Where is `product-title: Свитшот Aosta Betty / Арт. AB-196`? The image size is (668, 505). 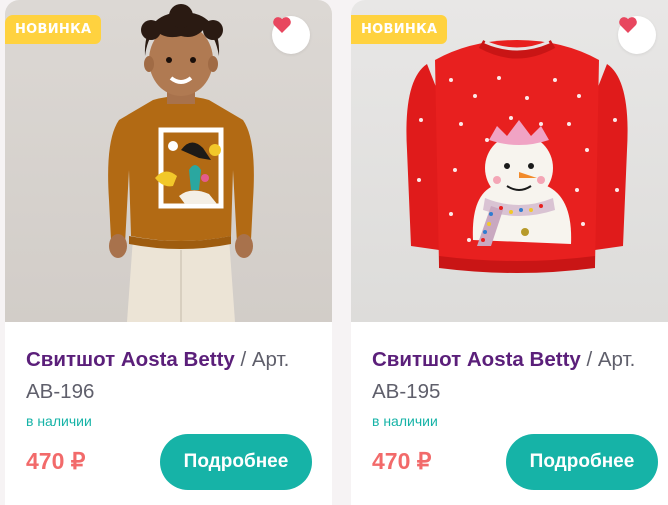
product-title: Свитшот Aosta Betty / Арт. AB-196 is located at coordinates (171, 376).